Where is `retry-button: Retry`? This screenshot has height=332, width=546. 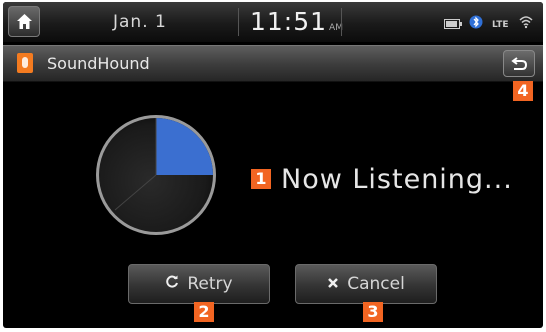
retry-button: Retry is located at coordinates (199, 284).